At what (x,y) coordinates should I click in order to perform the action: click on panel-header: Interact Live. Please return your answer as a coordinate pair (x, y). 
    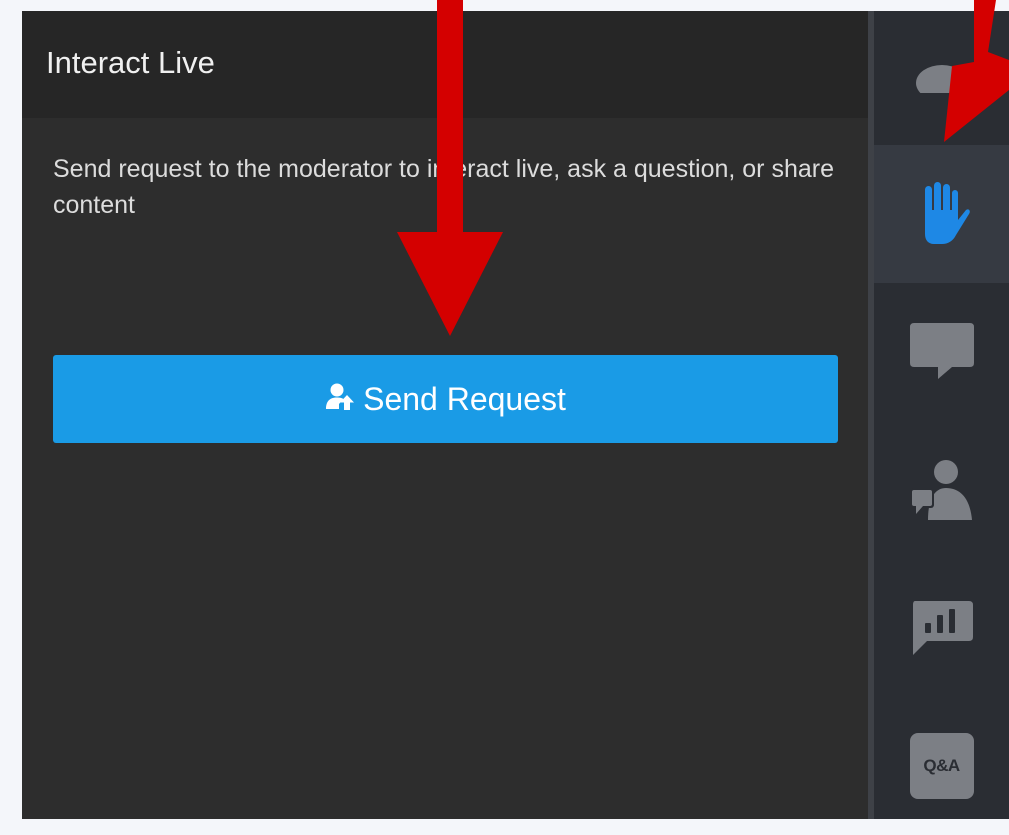
    Looking at the image, I should click on (445, 64).